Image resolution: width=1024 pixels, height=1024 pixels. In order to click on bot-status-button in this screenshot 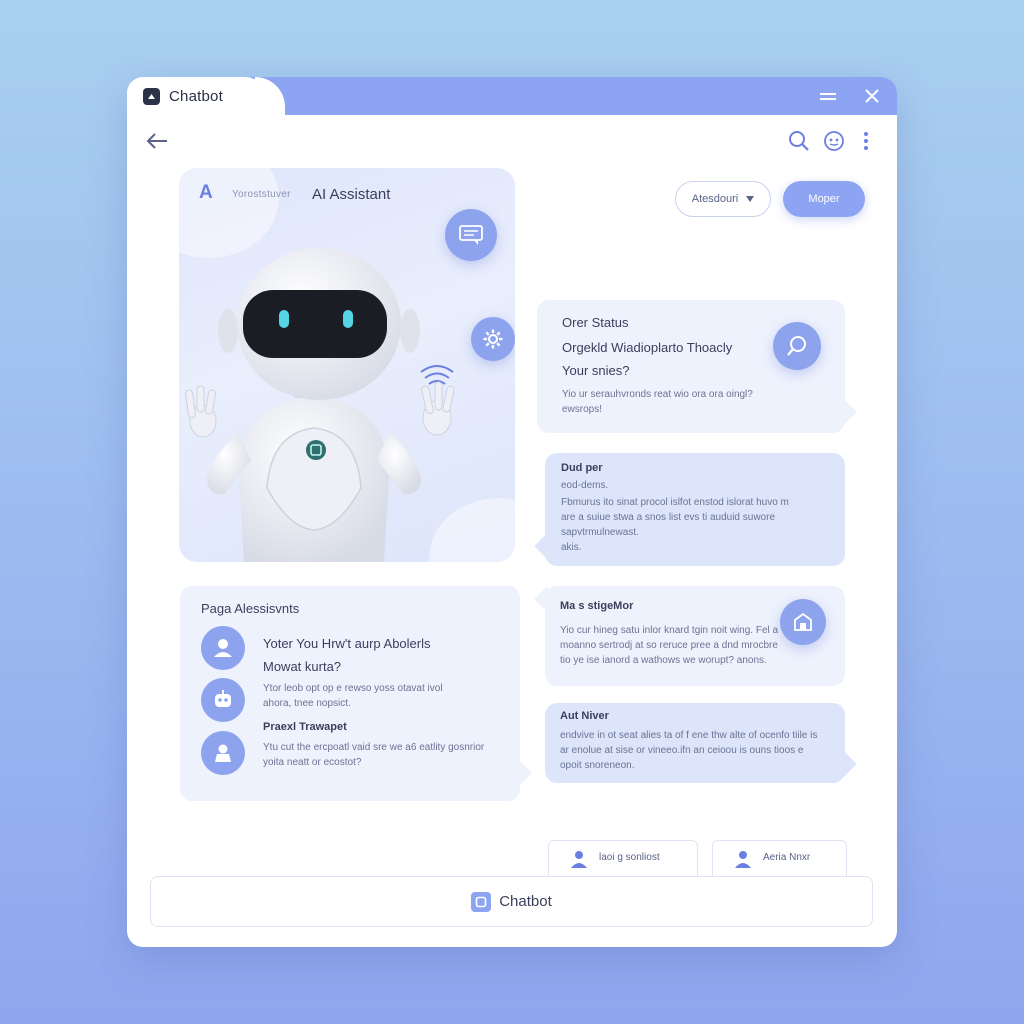, I will do `click(834, 141)`.